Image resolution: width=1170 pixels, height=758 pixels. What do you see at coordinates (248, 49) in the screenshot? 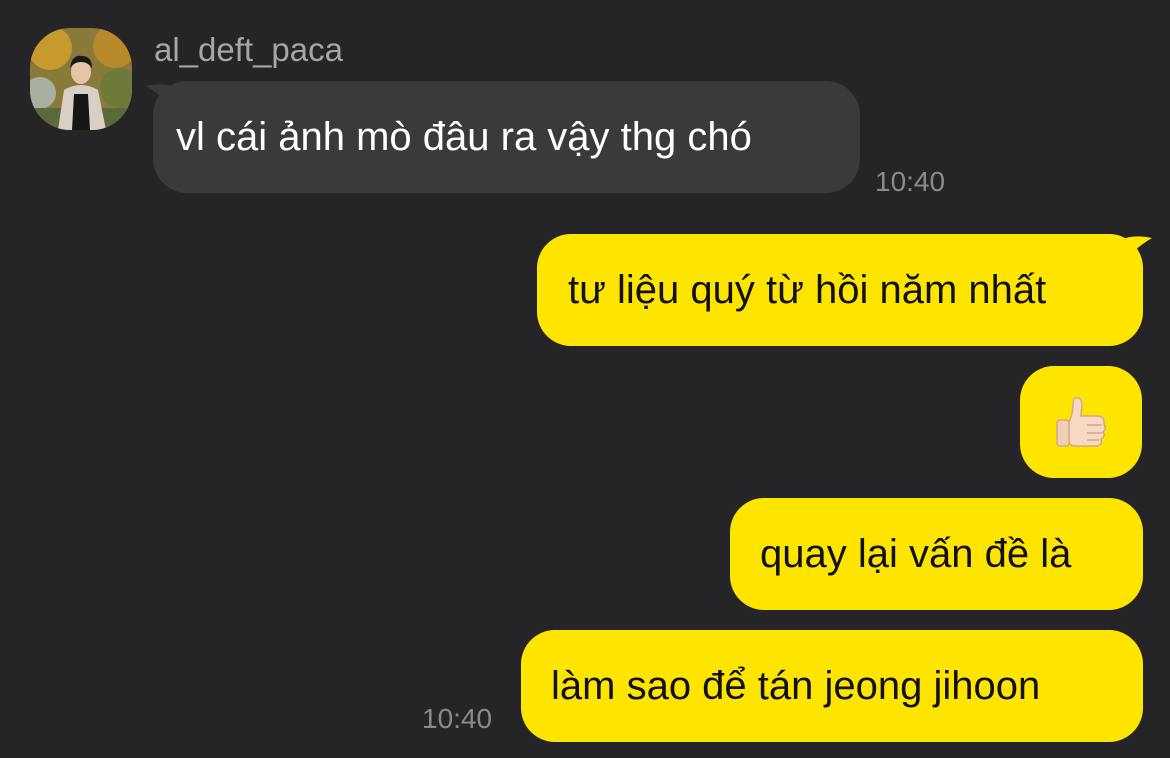
I see `sender-username: al_deft_paca` at bounding box center [248, 49].